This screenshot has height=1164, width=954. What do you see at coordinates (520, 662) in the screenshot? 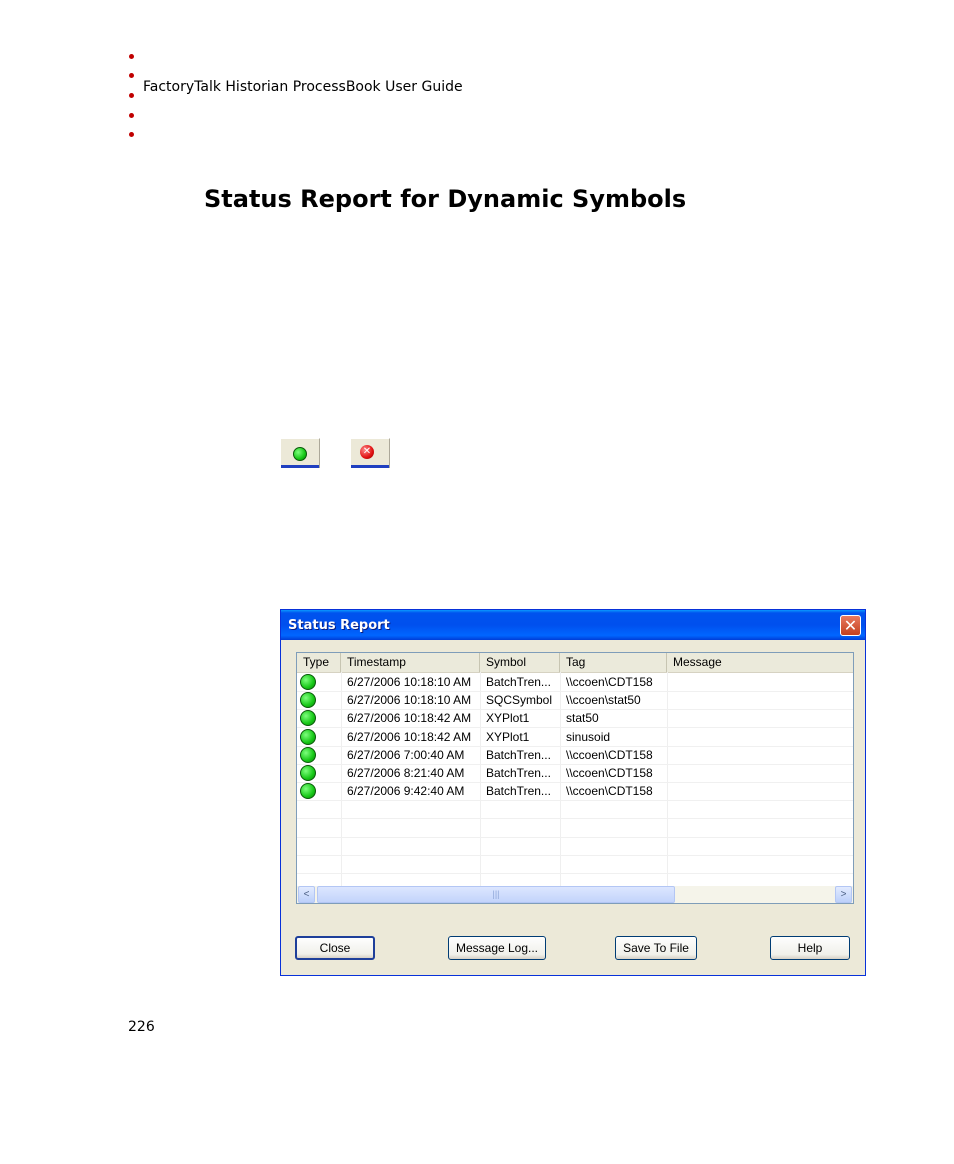
I see `column-header-symbol: Symbol` at bounding box center [520, 662].